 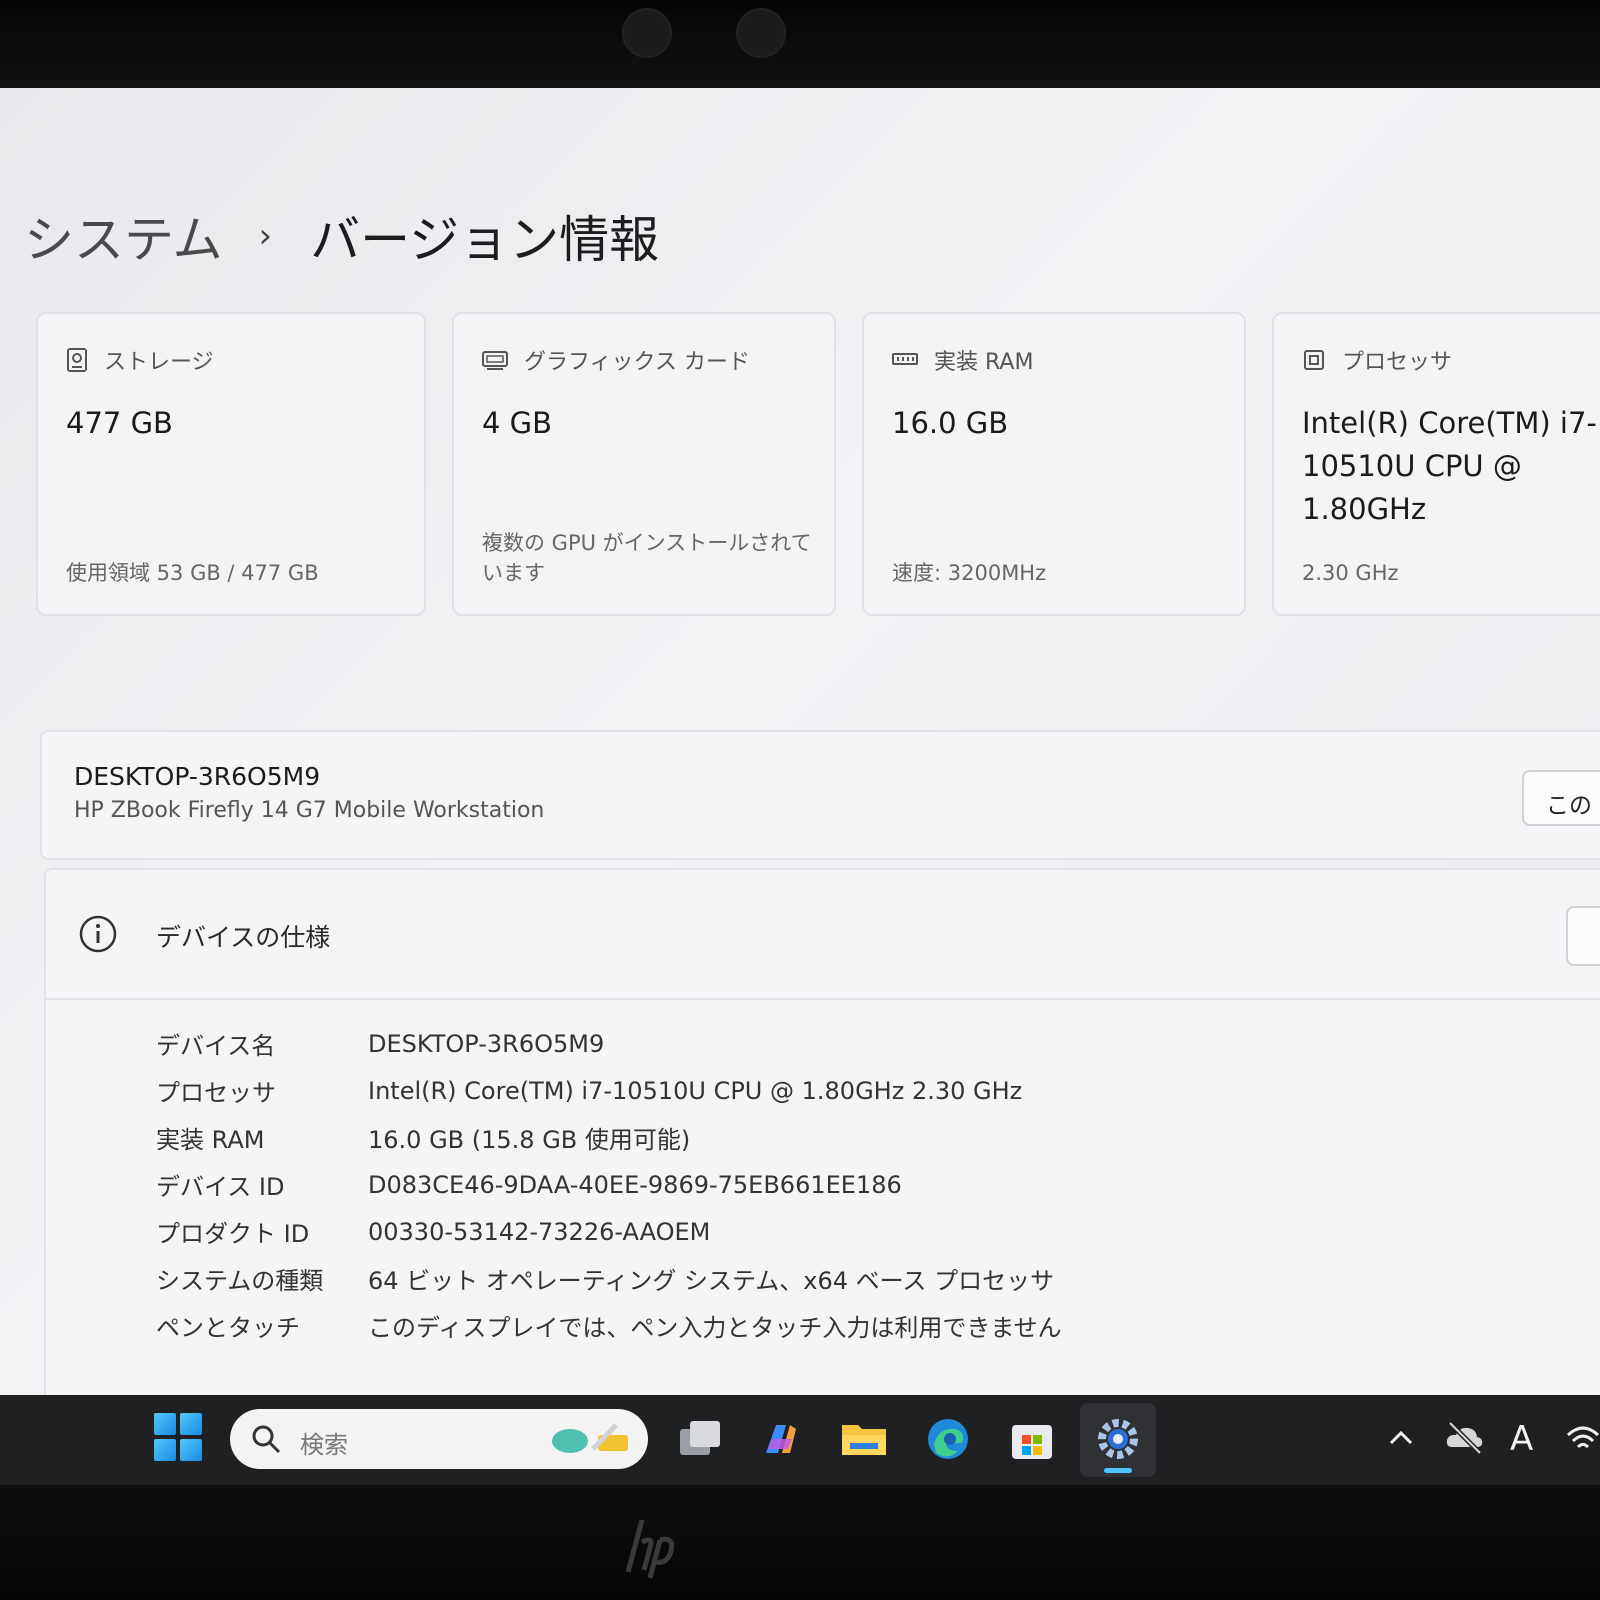 What do you see at coordinates (240, 1281) in the screenshot?
I see `spec-key: システムの種類` at bounding box center [240, 1281].